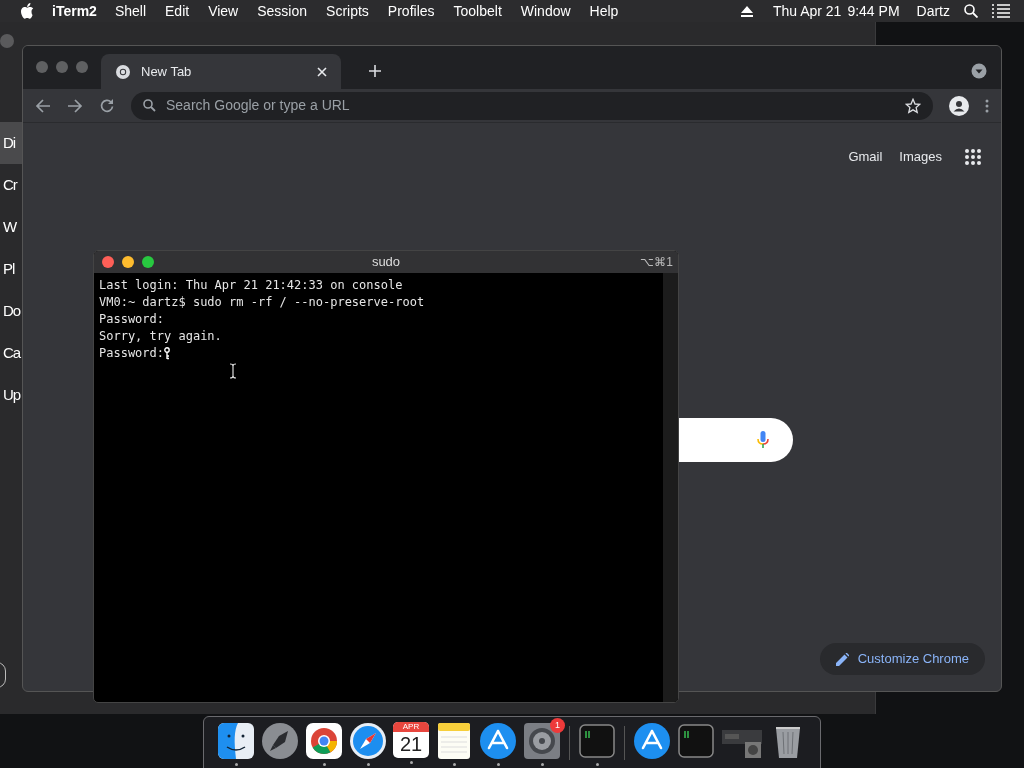 The height and width of the screenshot is (768, 1024). What do you see at coordinates (322, 71) in the screenshot?
I see `close-icon` at bounding box center [322, 71].